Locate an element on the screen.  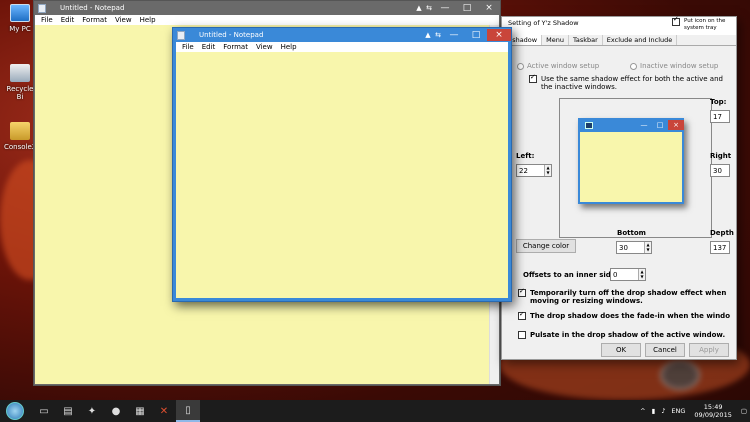
left-label: Left: is located at coordinates (525, 156).